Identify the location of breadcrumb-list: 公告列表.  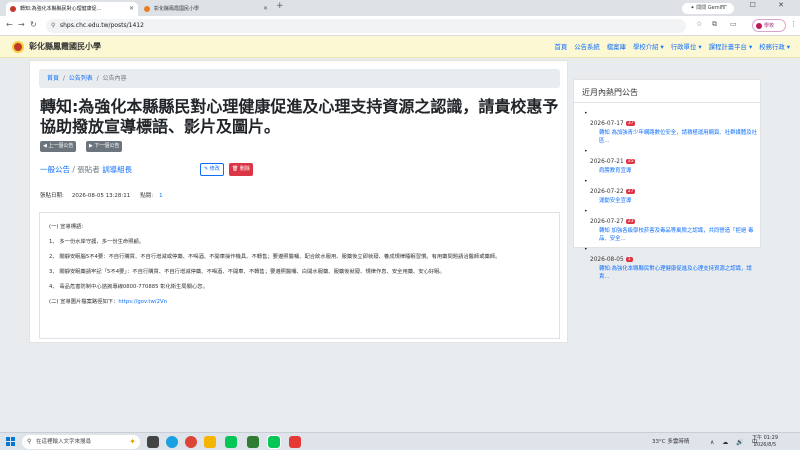
(81, 78).